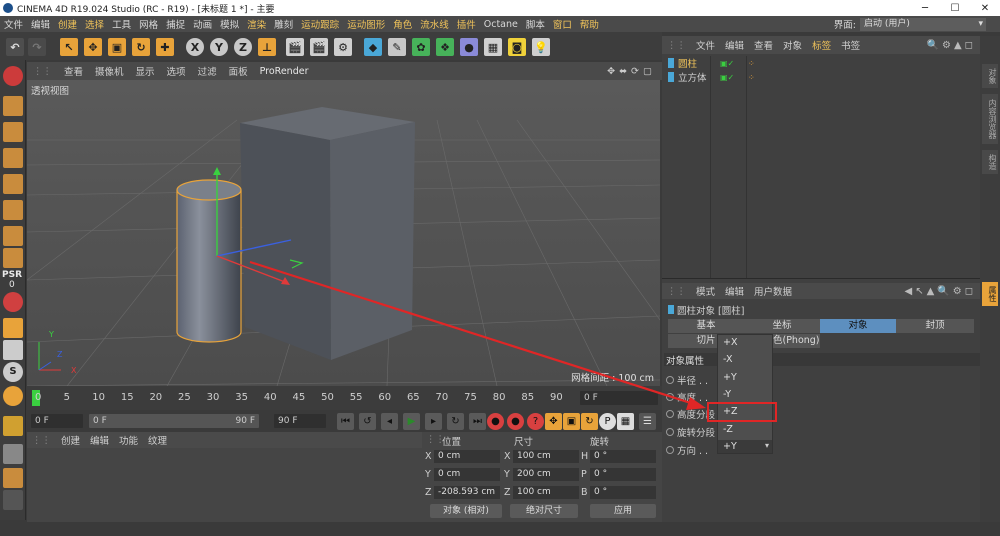 The height and width of the screenshot is (536, 1000). Describe the element at coordinates (495, 421) in the screenshot. I see `record-keys-icon: ●` at that location.